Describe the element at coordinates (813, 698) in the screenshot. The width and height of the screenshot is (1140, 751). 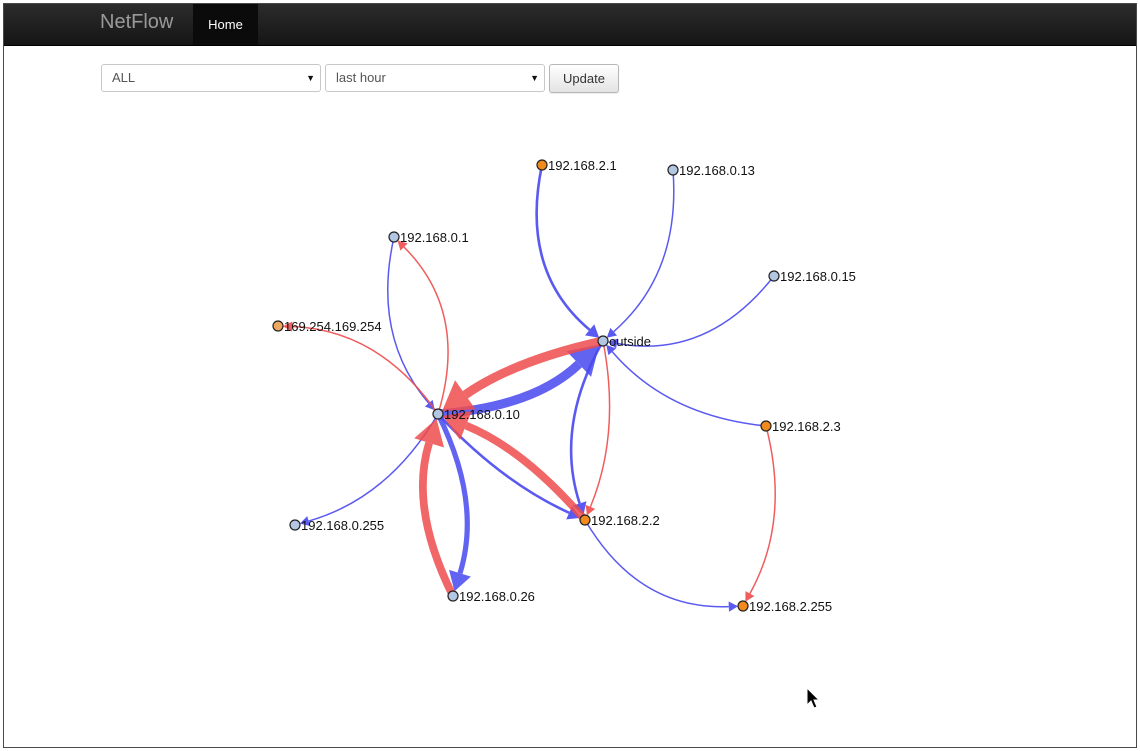
I see `mouse-cursor-icon` at that location.